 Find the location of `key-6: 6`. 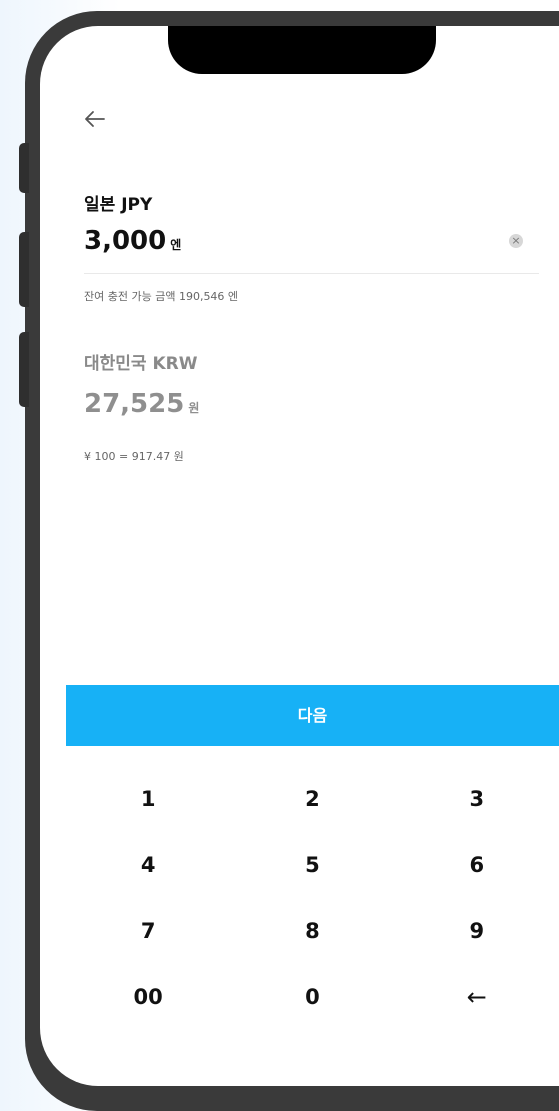

key-6: 6 is located at coordinates (477, 865).